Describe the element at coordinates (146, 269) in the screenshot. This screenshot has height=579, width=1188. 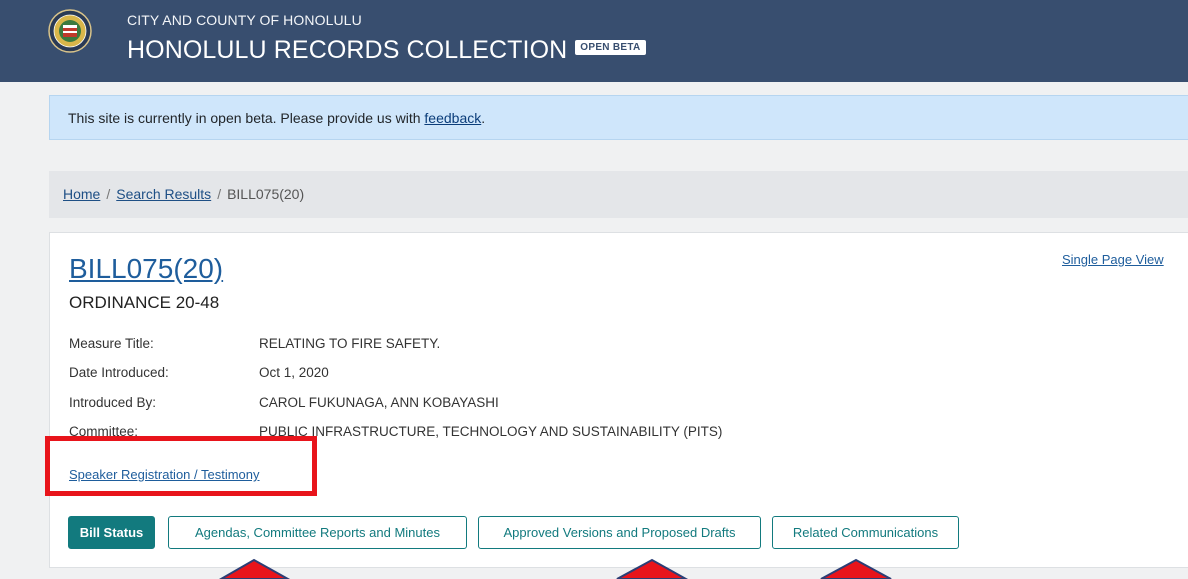
I see `bill-title-link: BILL075(20)` at that location.